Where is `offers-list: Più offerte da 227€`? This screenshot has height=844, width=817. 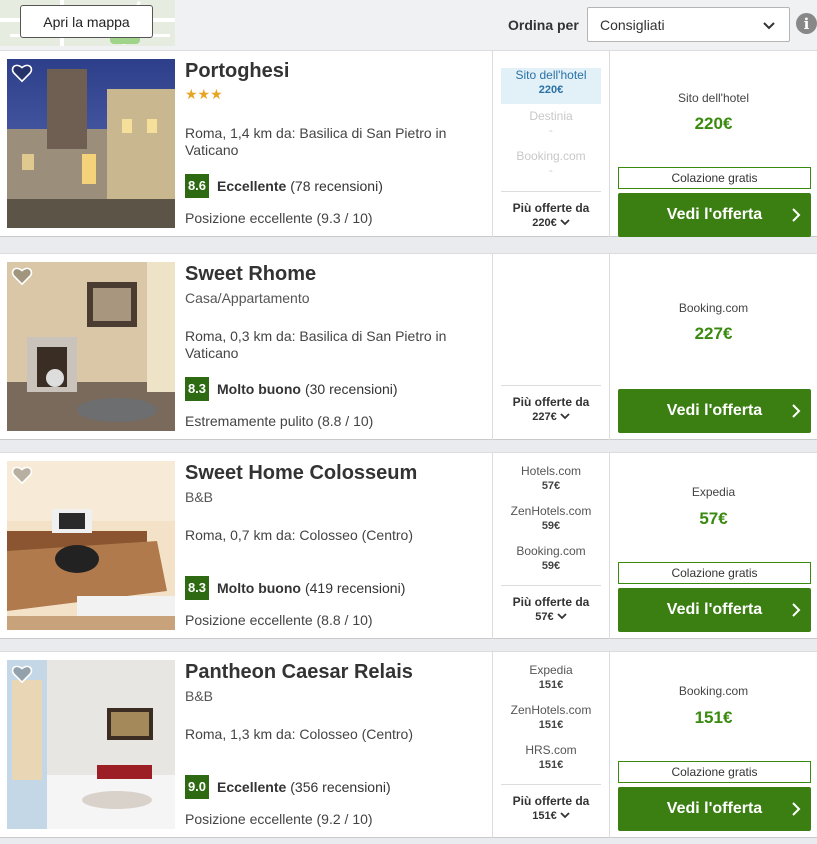
offers-list: Più offerte da 227€ is located at coordinates (551, 347).